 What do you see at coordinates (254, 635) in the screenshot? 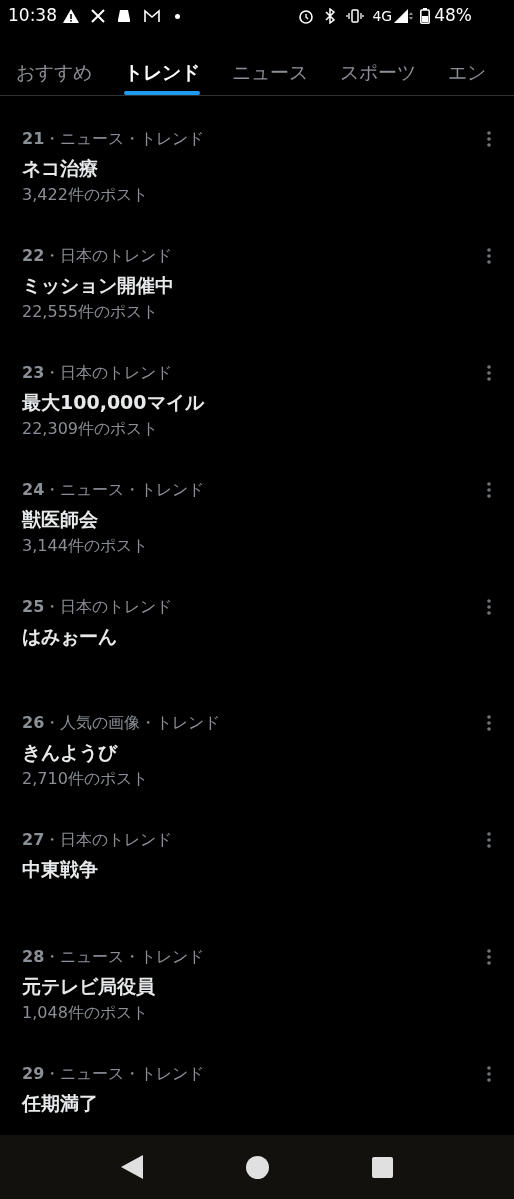
I see `trend-title: はみぉーん` at bounding box center [254, 635].